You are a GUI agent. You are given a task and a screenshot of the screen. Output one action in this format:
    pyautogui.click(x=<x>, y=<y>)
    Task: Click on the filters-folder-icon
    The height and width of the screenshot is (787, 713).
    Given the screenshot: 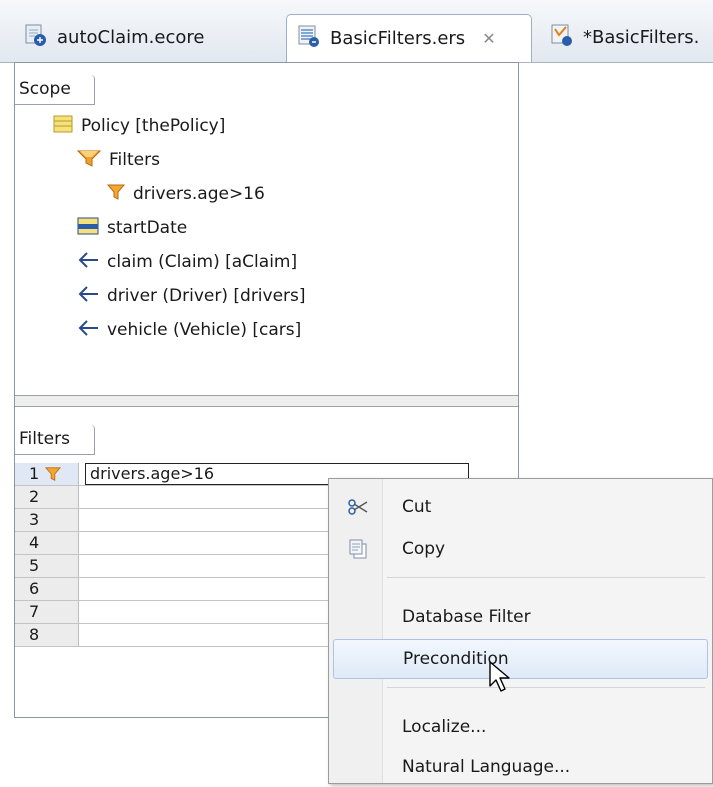 What is the action you would take?
    pyautogui.click(x=89, y=160)
    